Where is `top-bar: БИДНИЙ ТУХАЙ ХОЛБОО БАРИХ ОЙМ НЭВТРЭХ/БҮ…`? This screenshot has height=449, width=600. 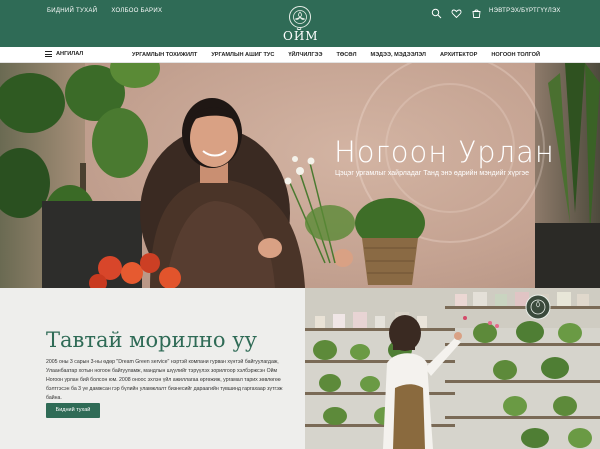 top-bar: БИДНИЙ ТУХАЙ ХОЛБОО БАРИХ ОЙМ НЭВТРЭХ/БҮ… is located at coordinates (300, 23).